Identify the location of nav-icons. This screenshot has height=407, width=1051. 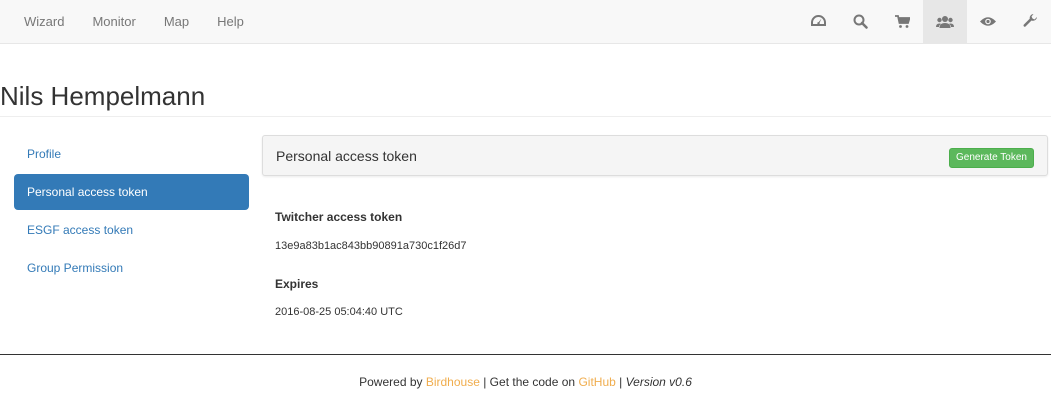
(924, 21).